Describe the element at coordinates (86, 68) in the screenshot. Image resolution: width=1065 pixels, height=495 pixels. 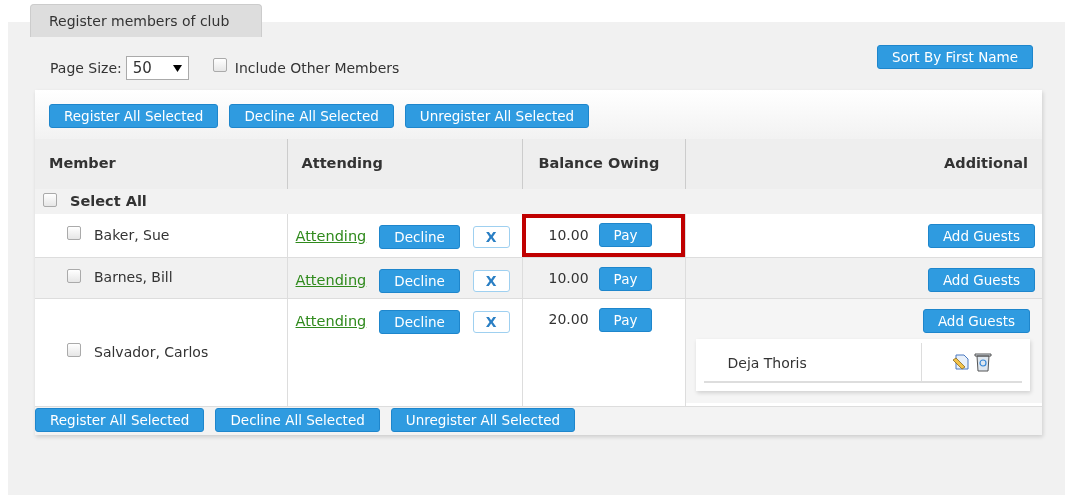
I see `field-label: Page Size:` at that location.